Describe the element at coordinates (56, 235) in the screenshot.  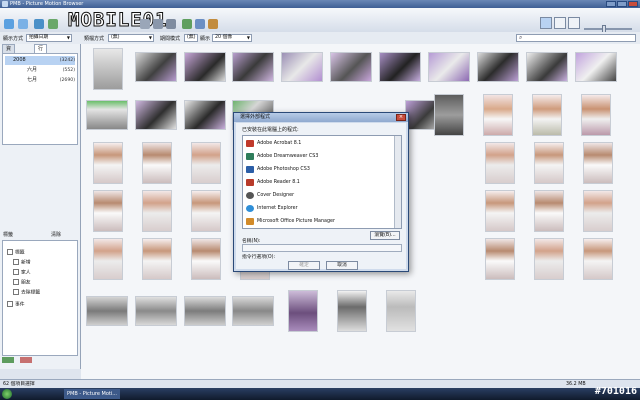
I see `keyword-clear-button: 清除` at that location.